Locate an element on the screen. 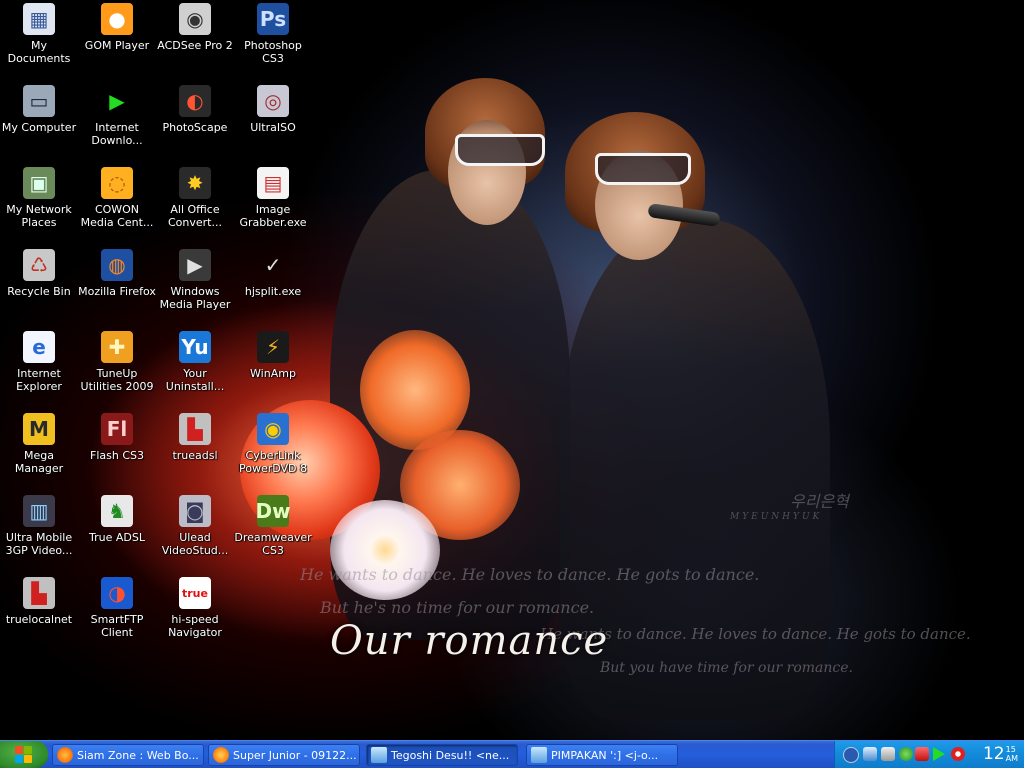  desktop-icon-mega-manager: M Mega Manager is located at coordinates (39, 444).